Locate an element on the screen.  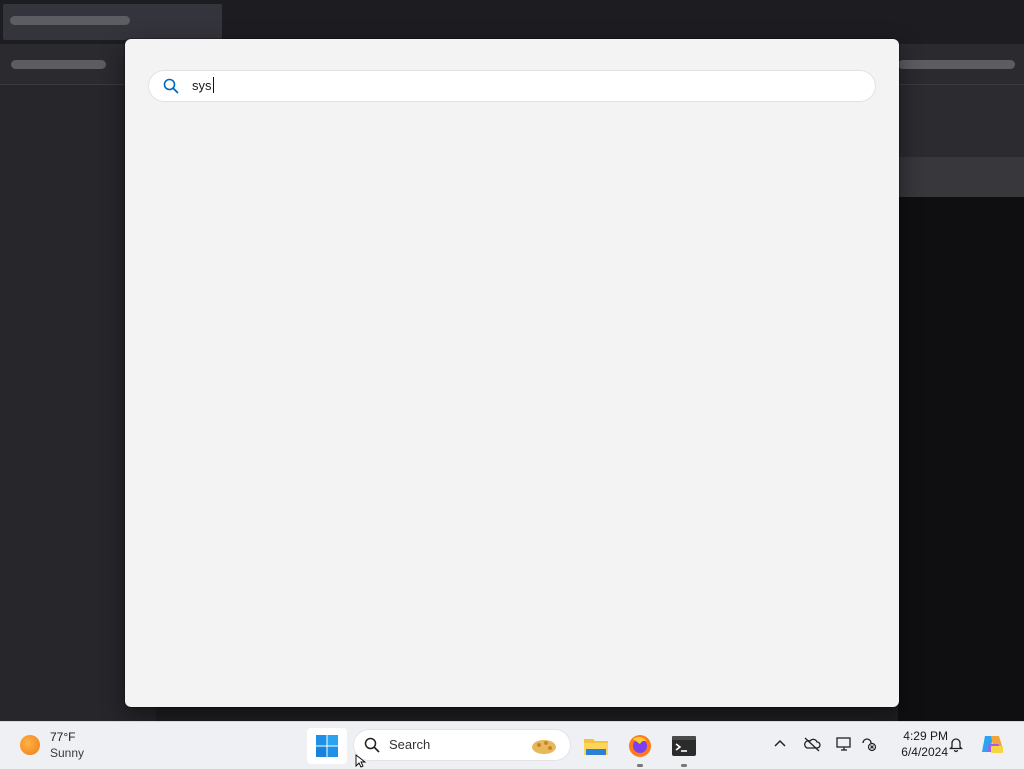
onedrive-offline-icon is located at coordinates (812, 744).